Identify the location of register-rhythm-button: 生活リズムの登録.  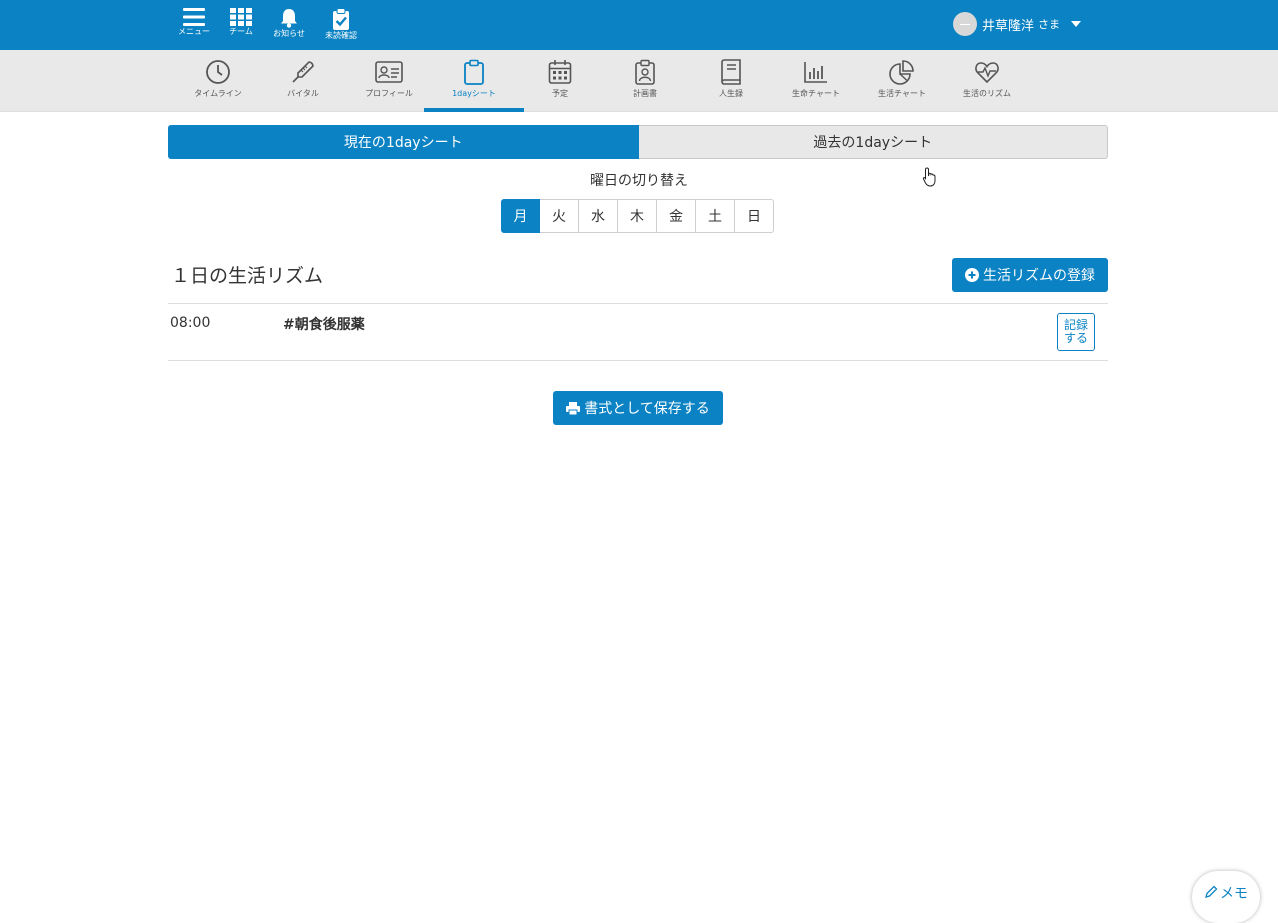
(1030, 275).